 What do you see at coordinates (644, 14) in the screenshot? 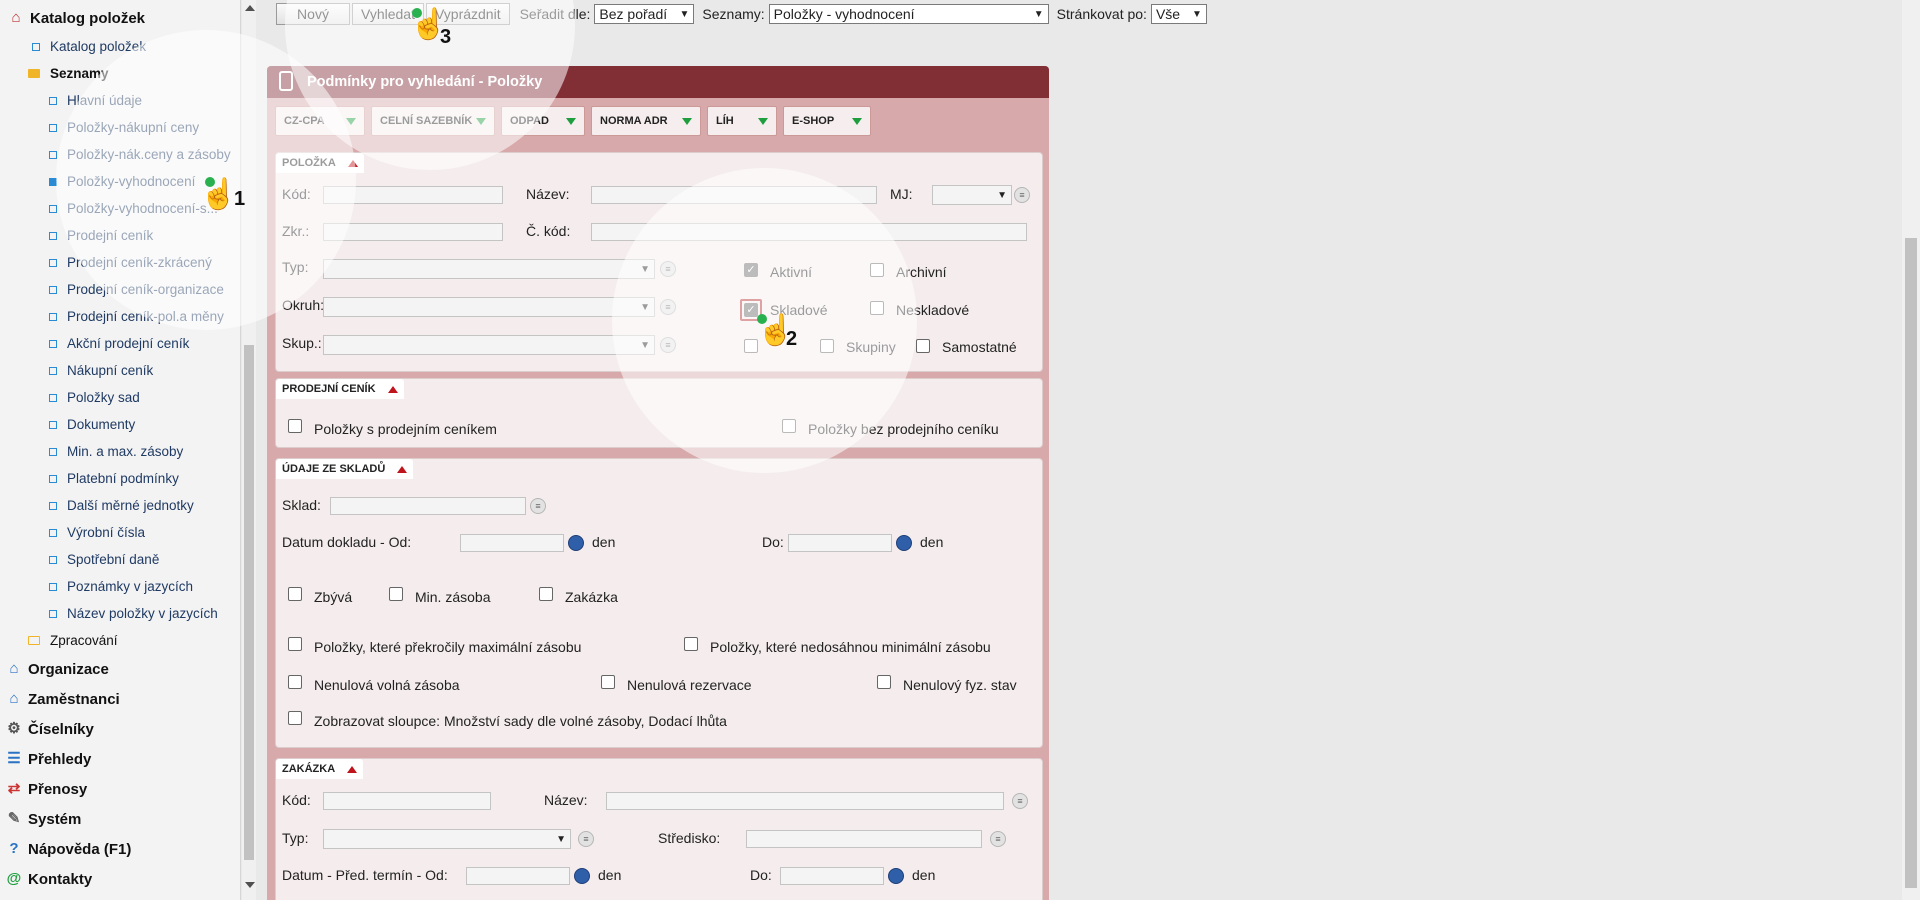
I see `sort-select: Bez pořadí ▼` at bounding box center [644, 14].